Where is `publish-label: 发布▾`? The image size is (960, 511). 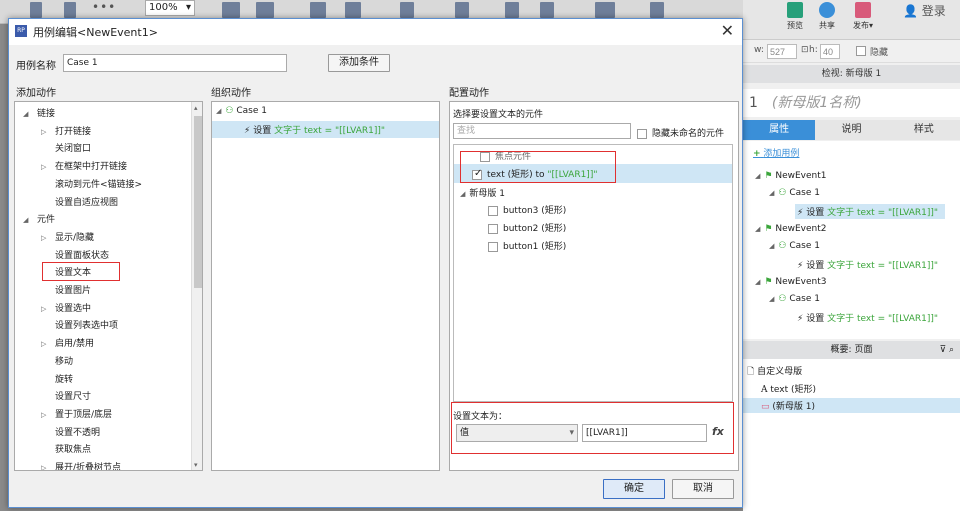
publish-label: 发布▾ is located at coordinates (862, 25).